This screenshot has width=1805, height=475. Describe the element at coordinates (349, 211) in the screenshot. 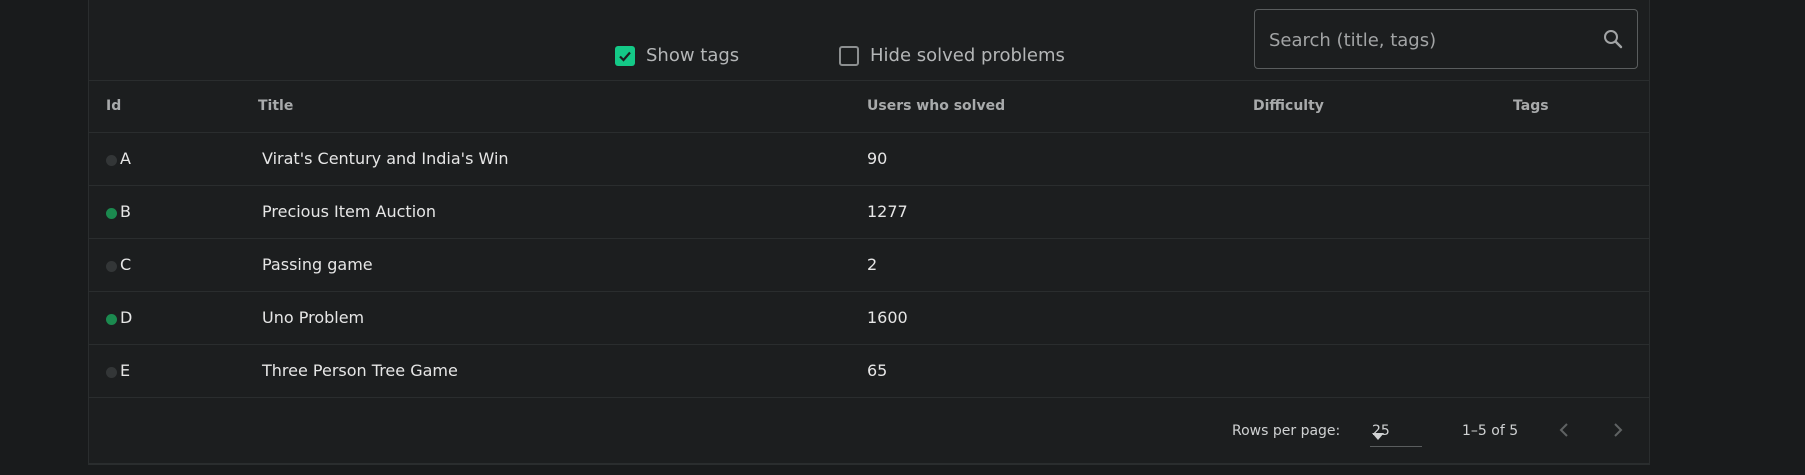

I see `cell-title: Precious Item Auction` at that location.